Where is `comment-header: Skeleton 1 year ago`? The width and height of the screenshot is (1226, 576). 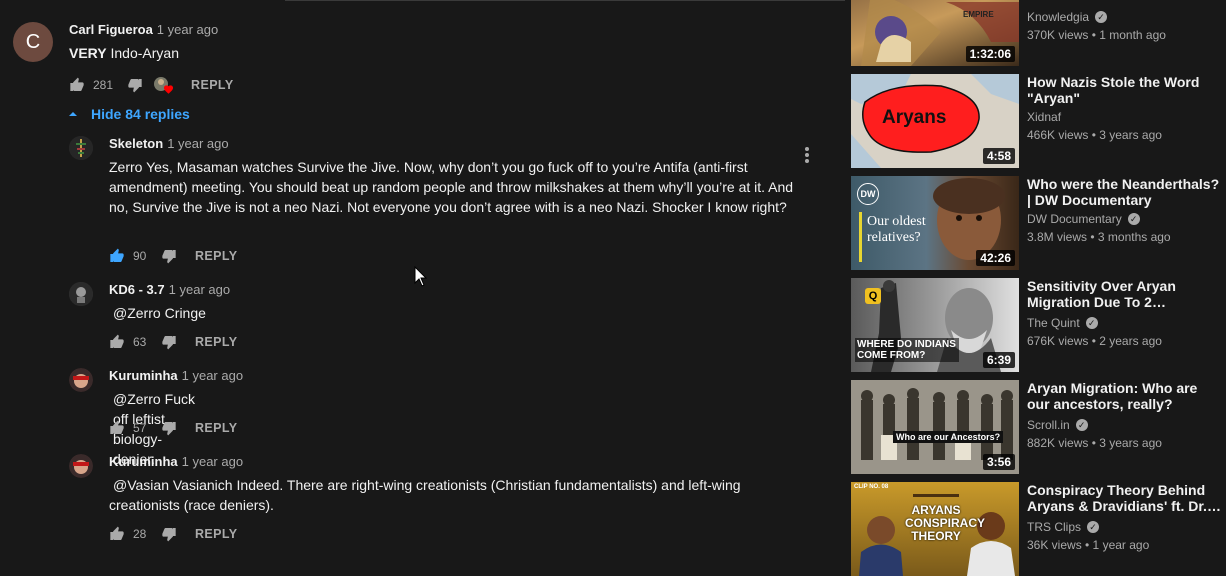 comment-header: Skeleton 1 year ago is located at coordinates (169, 143).